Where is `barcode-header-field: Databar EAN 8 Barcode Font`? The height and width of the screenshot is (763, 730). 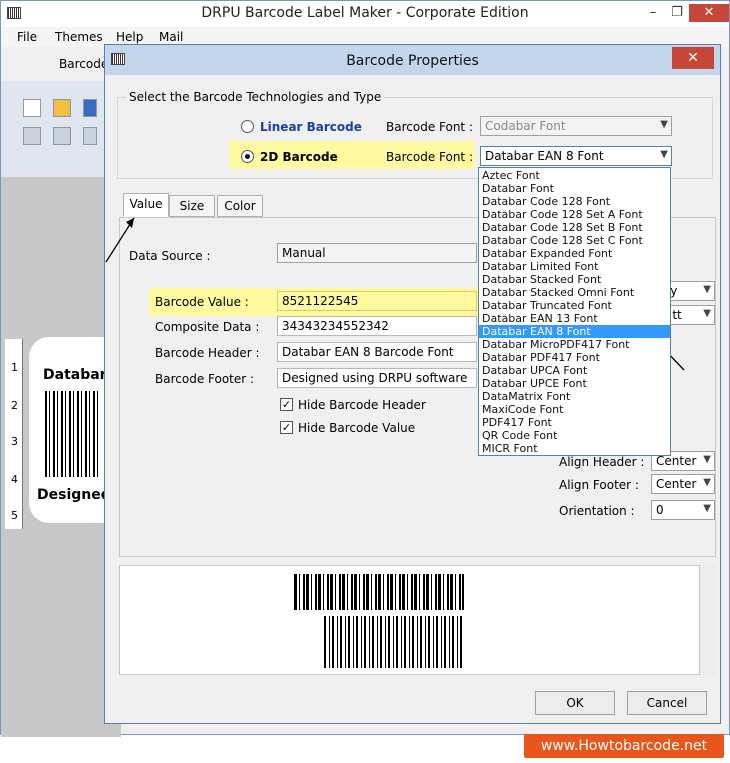
barcode-header-field: Databar EAN 8 Barcode Font is located at coordinates (377, 352).